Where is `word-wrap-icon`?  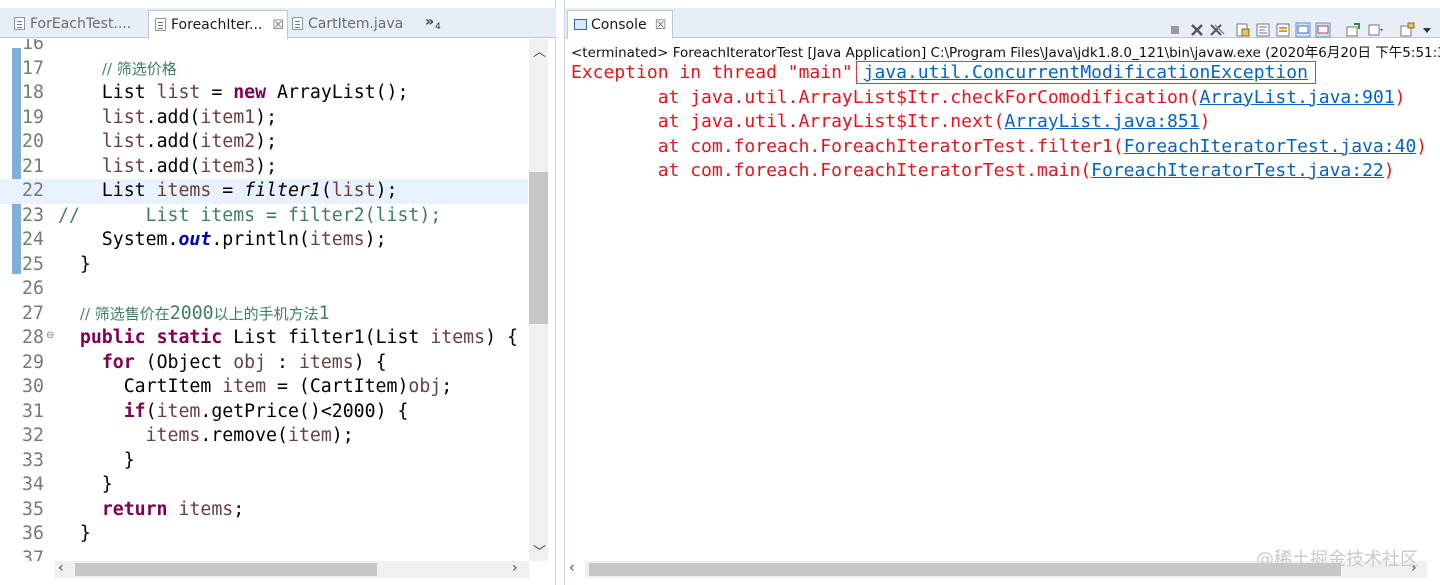
word-wrap-icon is located at coordinates (1263, 30).